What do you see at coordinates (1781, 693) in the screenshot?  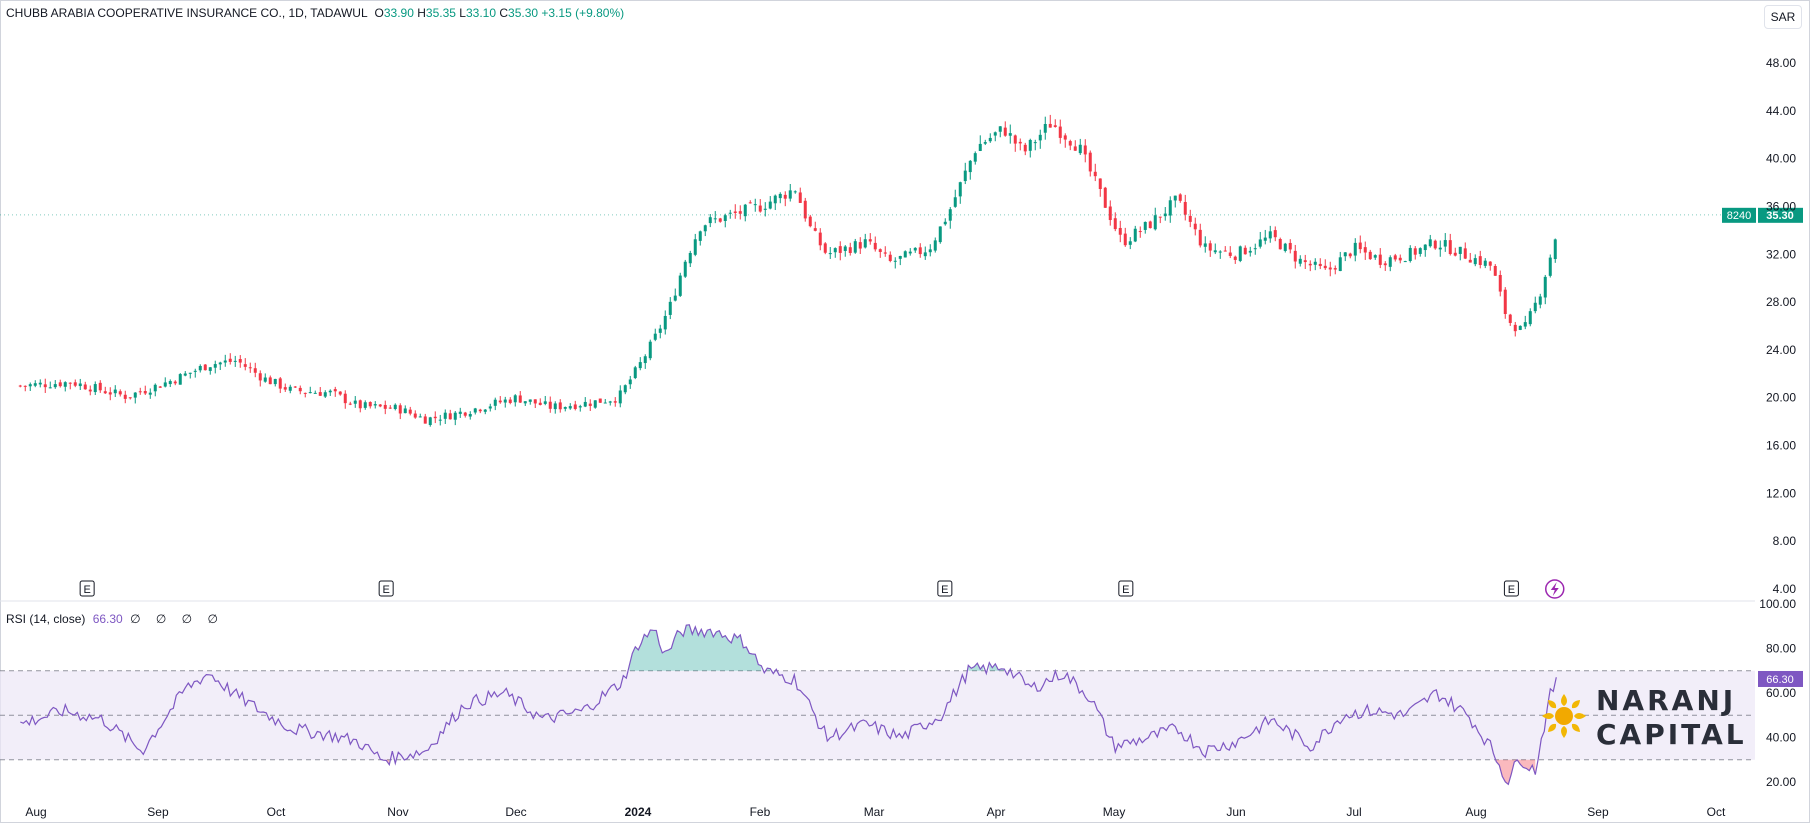 I see `rsi-y-tick-label: 60.00` at bounding box center [1781, 693].